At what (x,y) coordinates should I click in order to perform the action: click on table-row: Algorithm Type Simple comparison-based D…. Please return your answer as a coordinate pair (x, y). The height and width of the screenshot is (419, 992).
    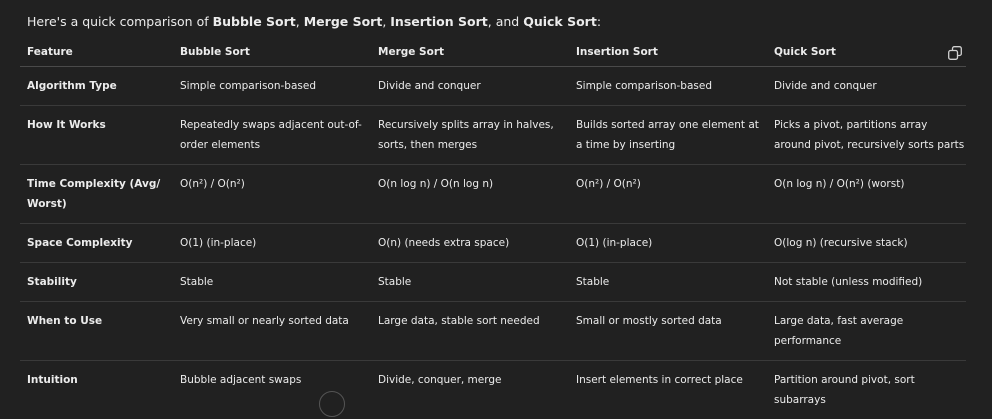
    Looking at the image, I should click on (493, 86).